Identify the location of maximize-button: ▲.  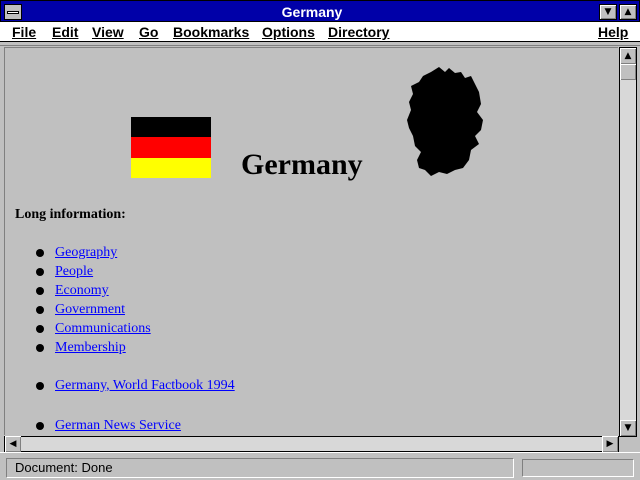
(628, 12).